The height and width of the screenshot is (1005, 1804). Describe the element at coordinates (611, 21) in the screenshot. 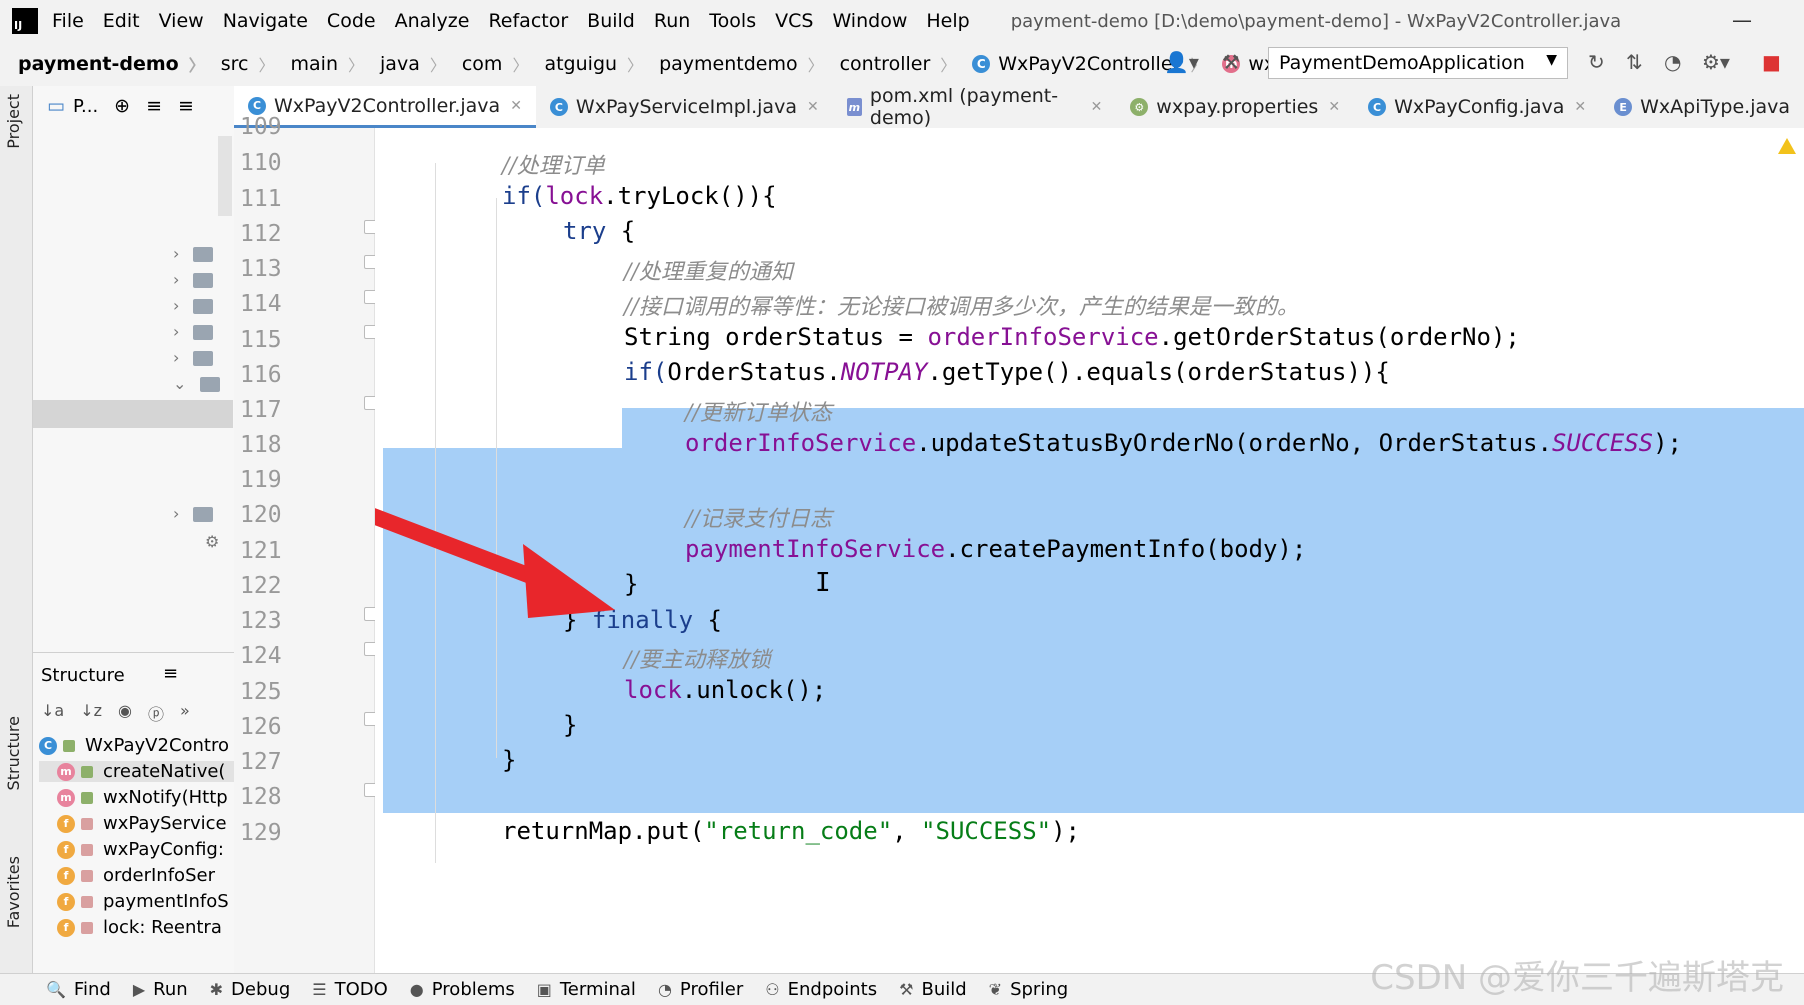

I see `menu-build: Build` at that location.